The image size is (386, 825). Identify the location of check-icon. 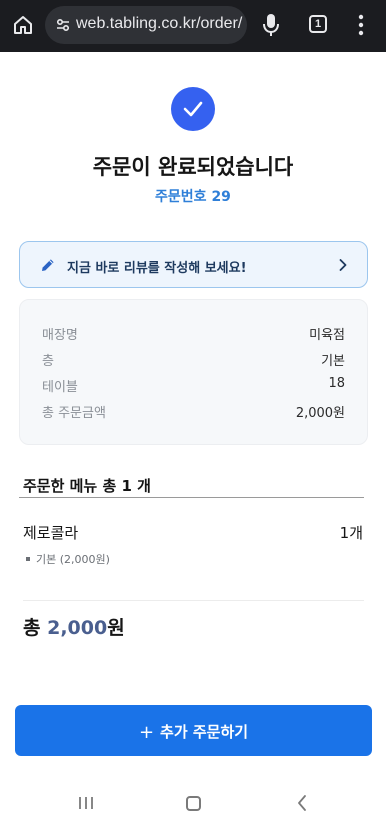
(193, 109).